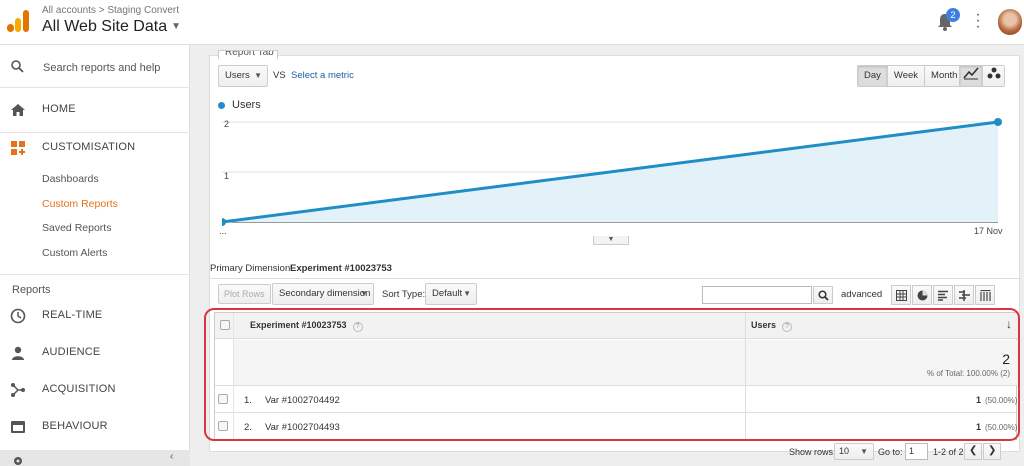  Describe the element at coordinates (18, 461) in the screenshot. I see `gear-icon` at that location.